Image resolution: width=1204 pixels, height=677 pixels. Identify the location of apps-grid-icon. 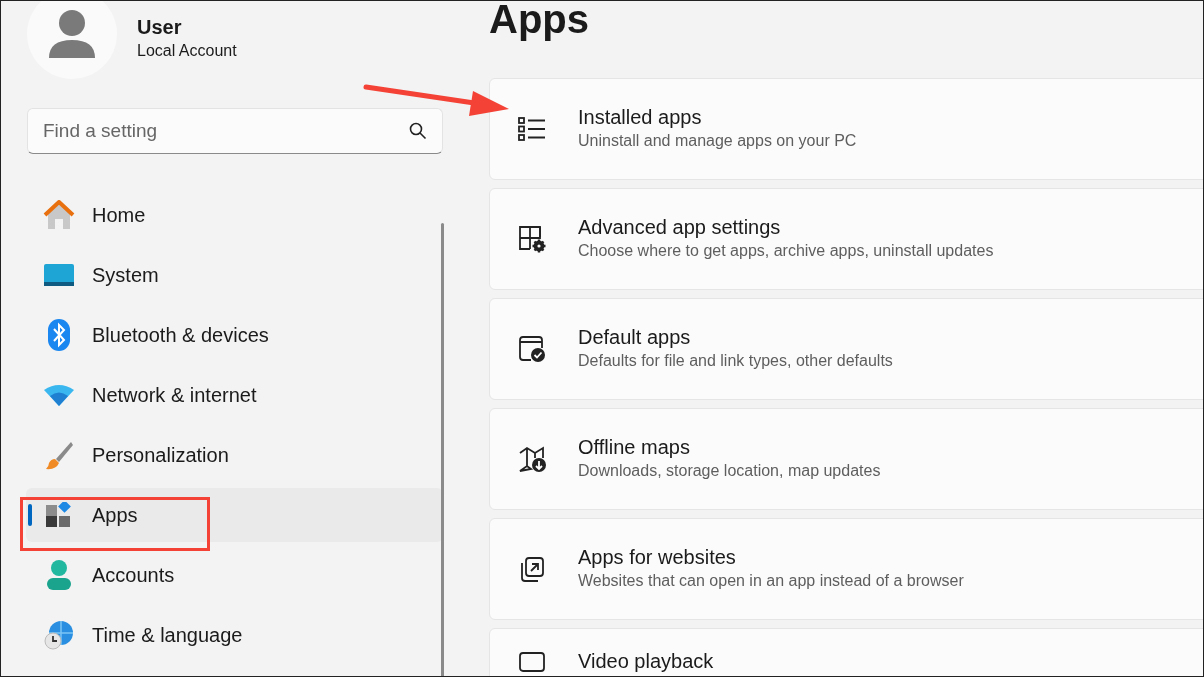
(59, 515).